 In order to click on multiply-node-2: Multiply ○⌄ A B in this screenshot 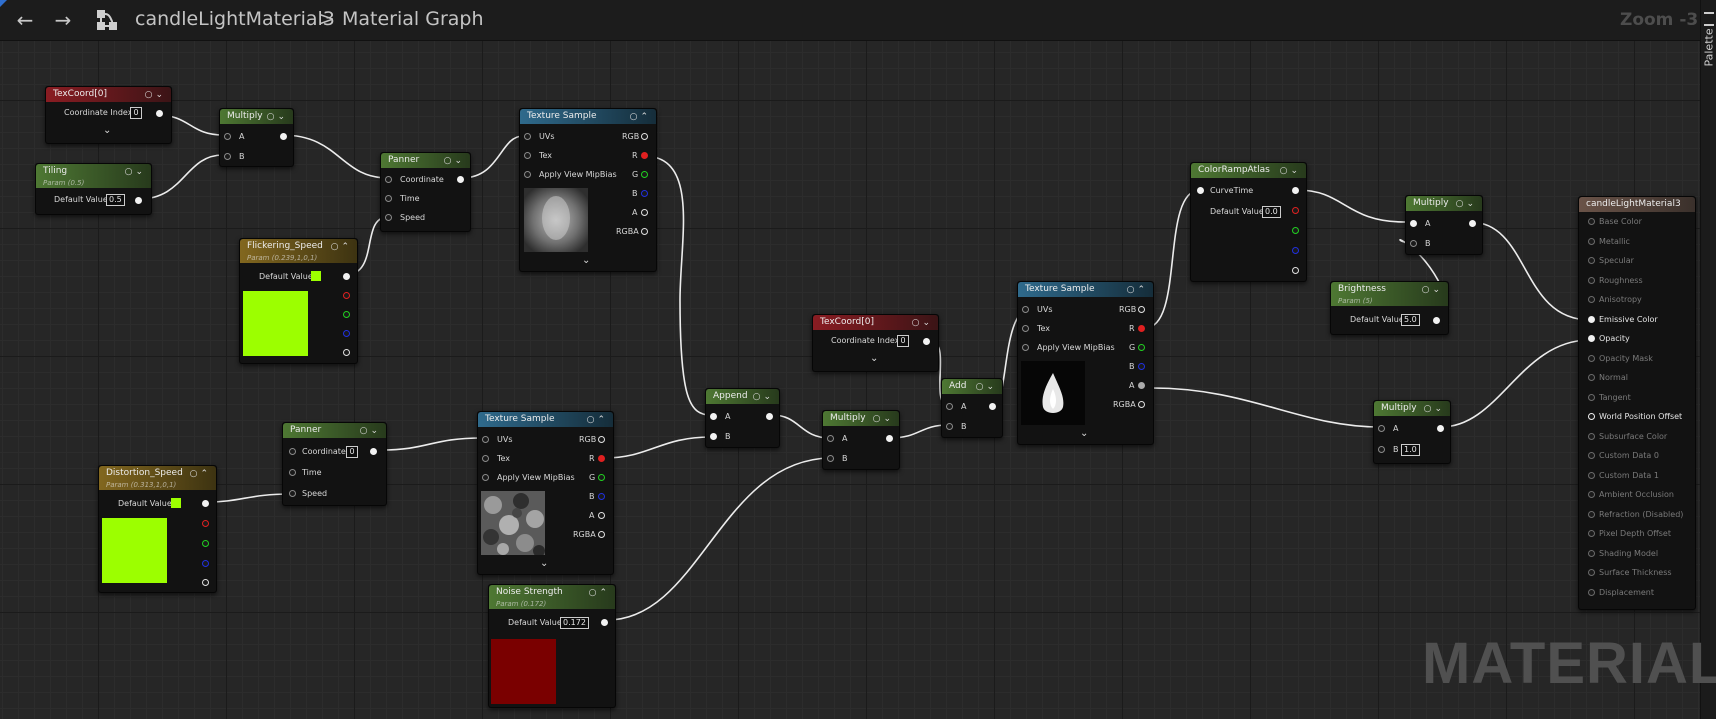, I will do `click(861, 440)`.